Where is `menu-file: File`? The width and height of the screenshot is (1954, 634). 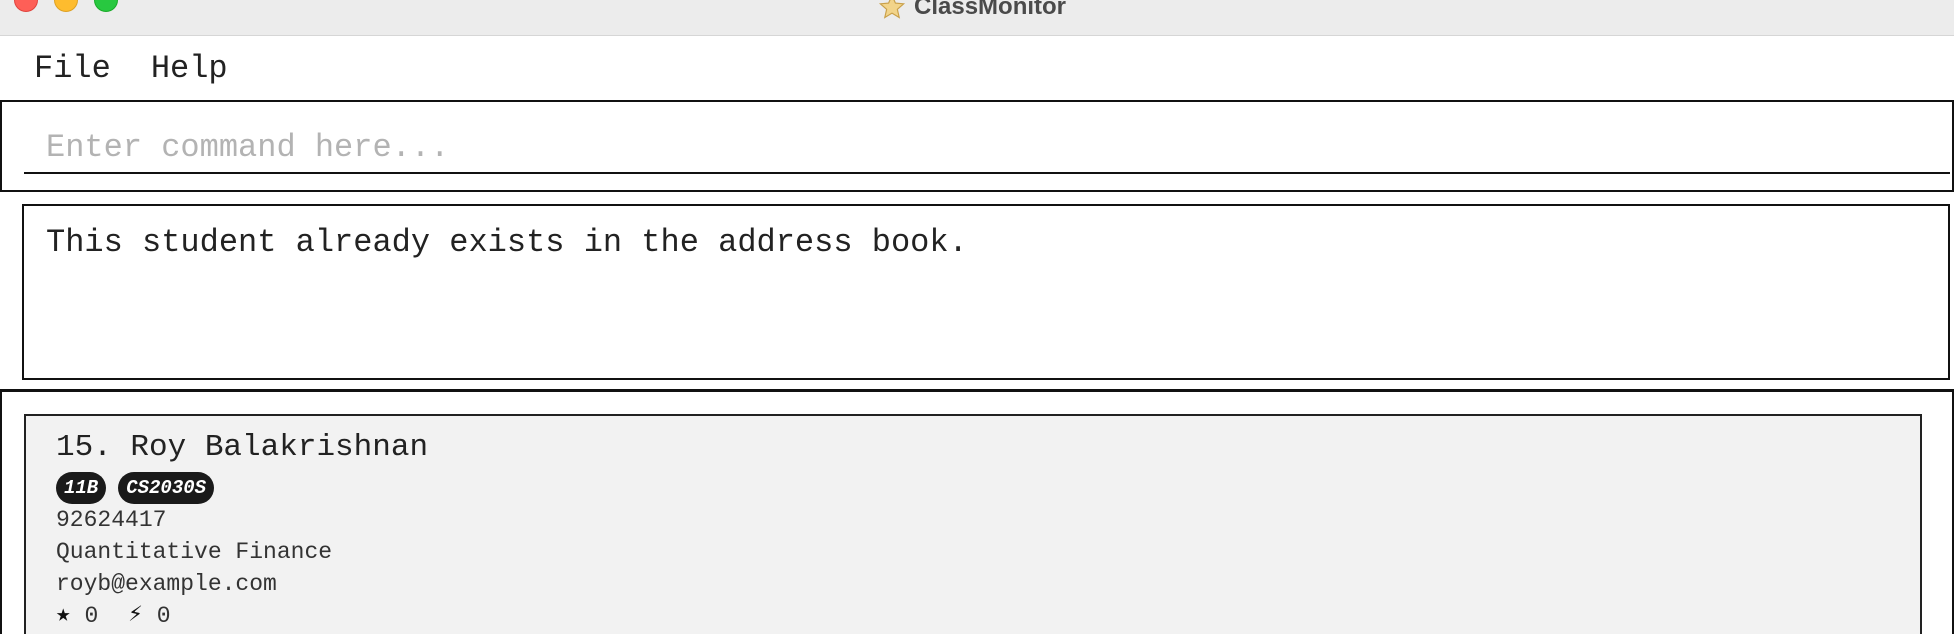
menu-file: File is located at coordinates (72, 68).